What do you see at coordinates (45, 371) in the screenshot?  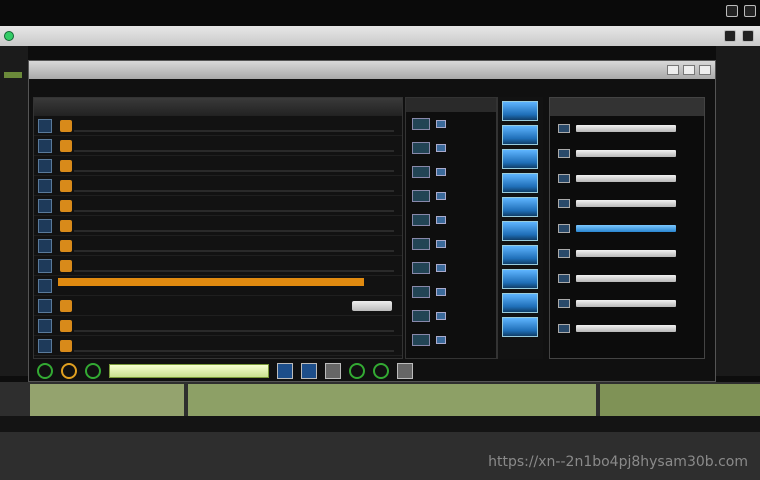 I see `back-button` at bounding box center [45, 371].